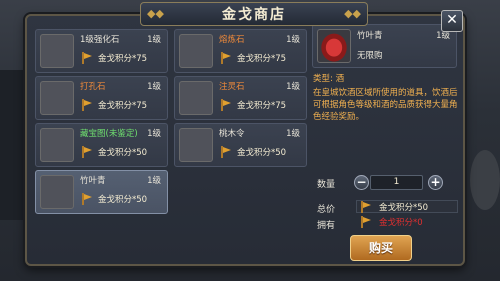 The image size is (500, 281). What do you see at coordinates (196, 98) in the screenshot?
I see `green-stone-icon` at bounding box center [196, 98].